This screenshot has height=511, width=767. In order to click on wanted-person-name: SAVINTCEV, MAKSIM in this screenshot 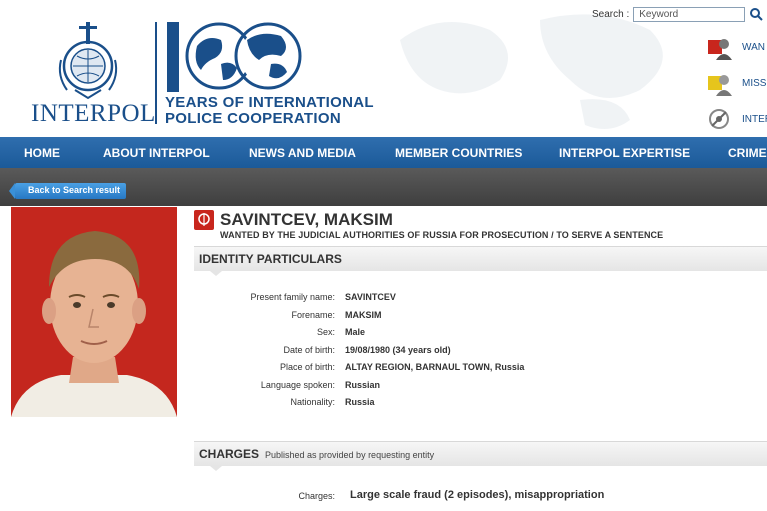, I will do `click(306, 219)`.